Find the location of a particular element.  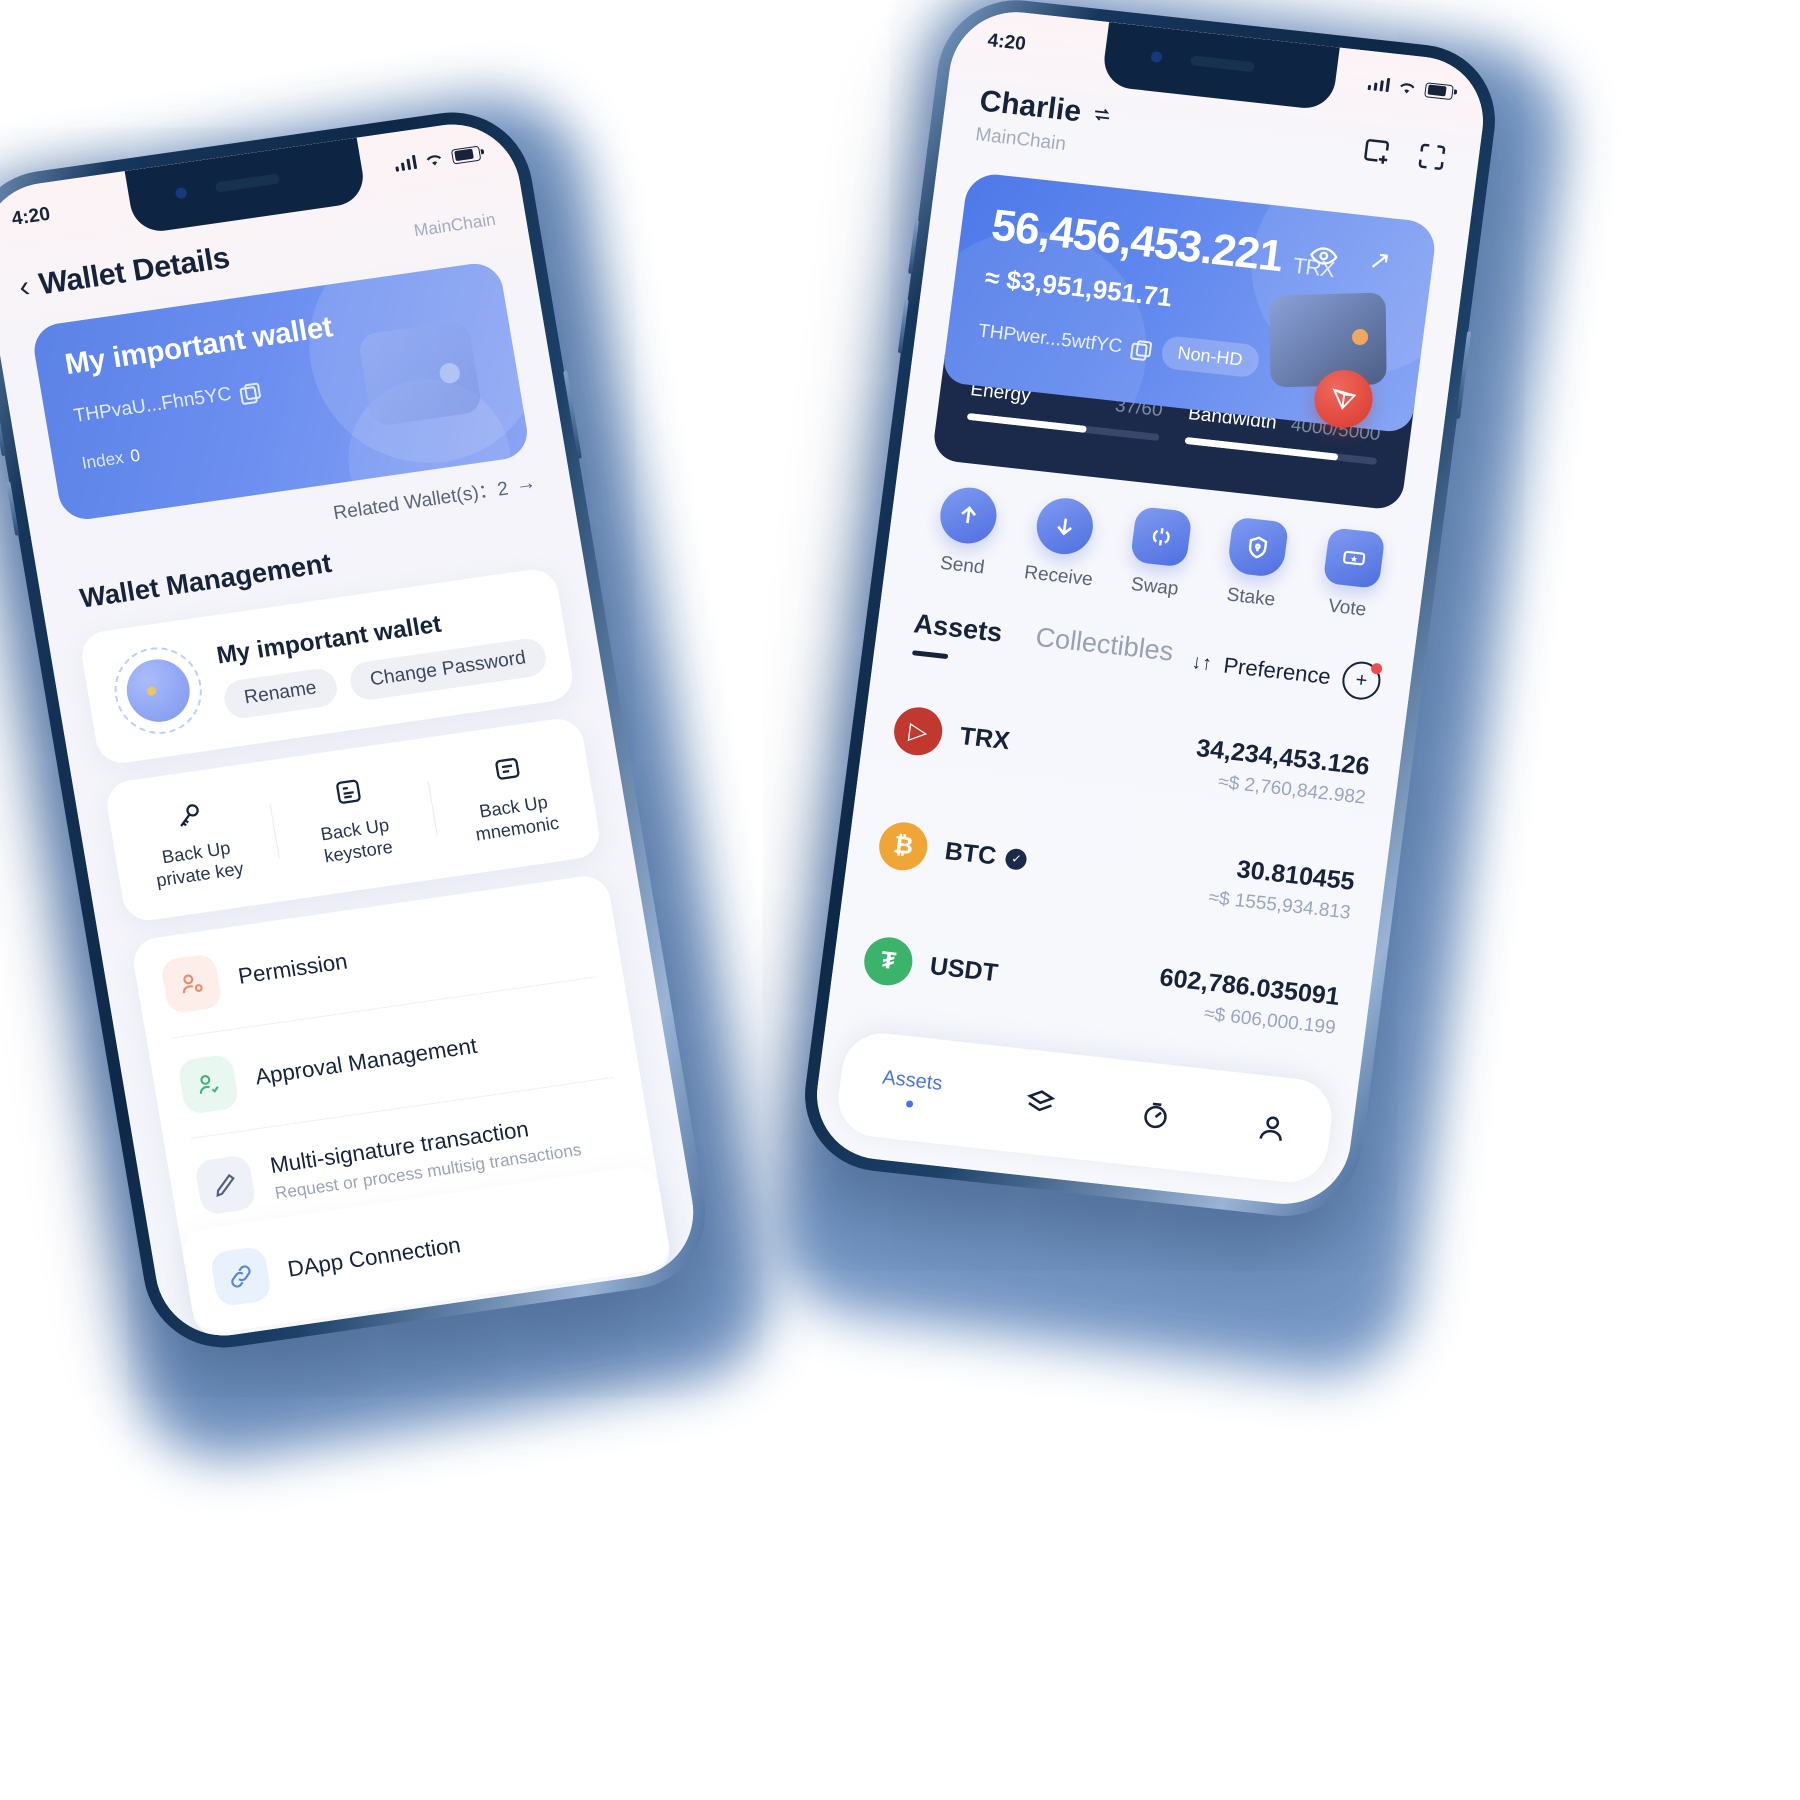

quick-action-stake-label: Stake is located at coordinates (1251, 597).